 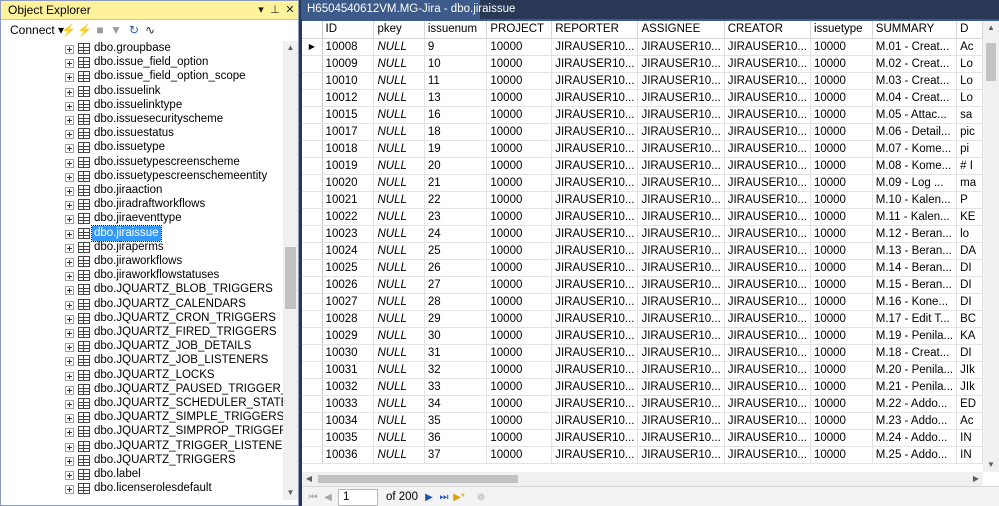 I want to click on scroll-down-arrow-icon: ▼, so click(x=991, y=465).